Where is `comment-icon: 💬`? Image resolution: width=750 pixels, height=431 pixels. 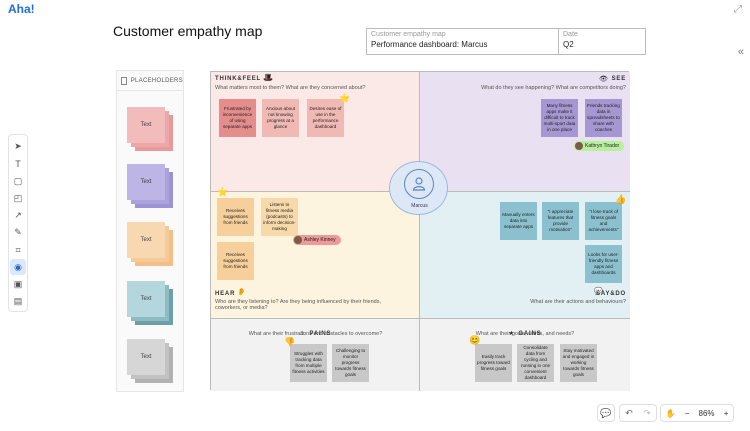
comment-icon: 💬 is located at coordinates (606, 412).